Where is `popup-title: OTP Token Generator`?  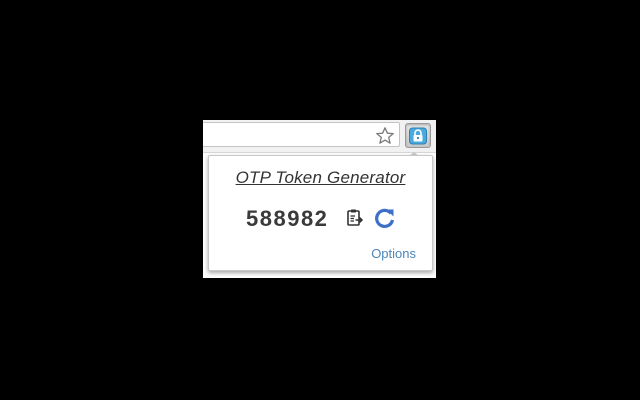
popup-title: OTP Token Generator is located at coordinates (320, 177).